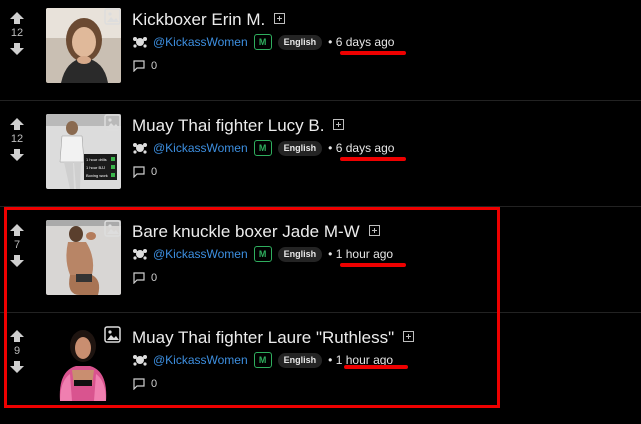 The width and height of the screenshot is (641, 424). I want to click on post-title-row: Kickboxer Erin M., so click(209, 20).